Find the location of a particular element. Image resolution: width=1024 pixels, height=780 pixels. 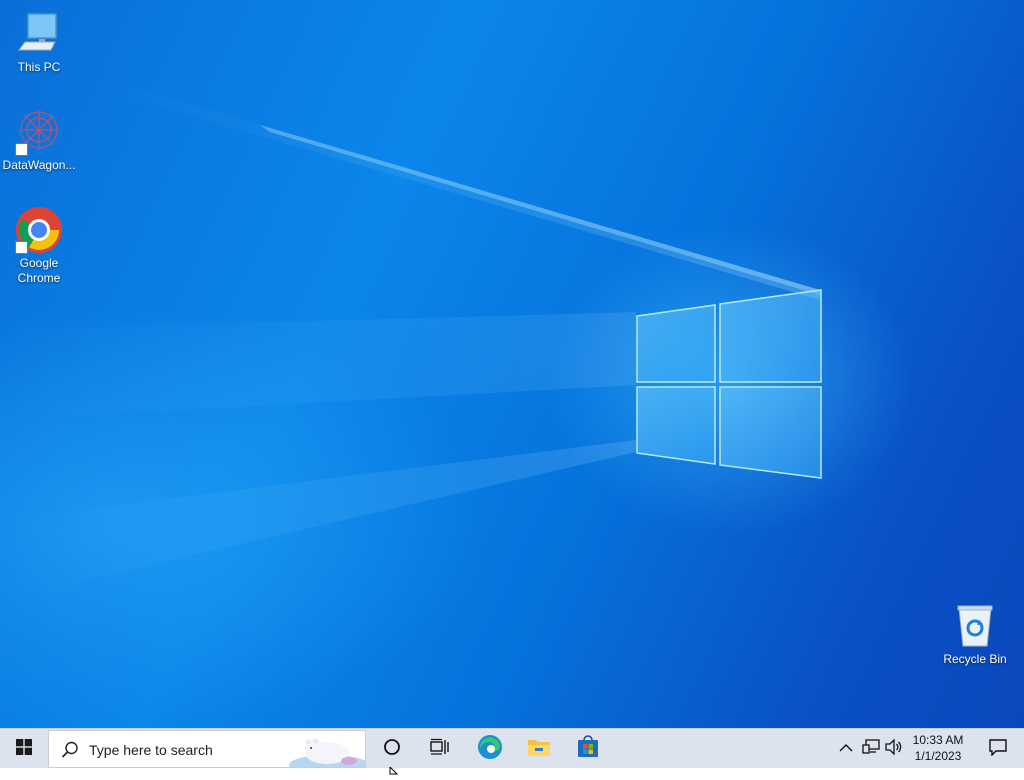

chevron-up-icon is located at coordinates (846, 749).